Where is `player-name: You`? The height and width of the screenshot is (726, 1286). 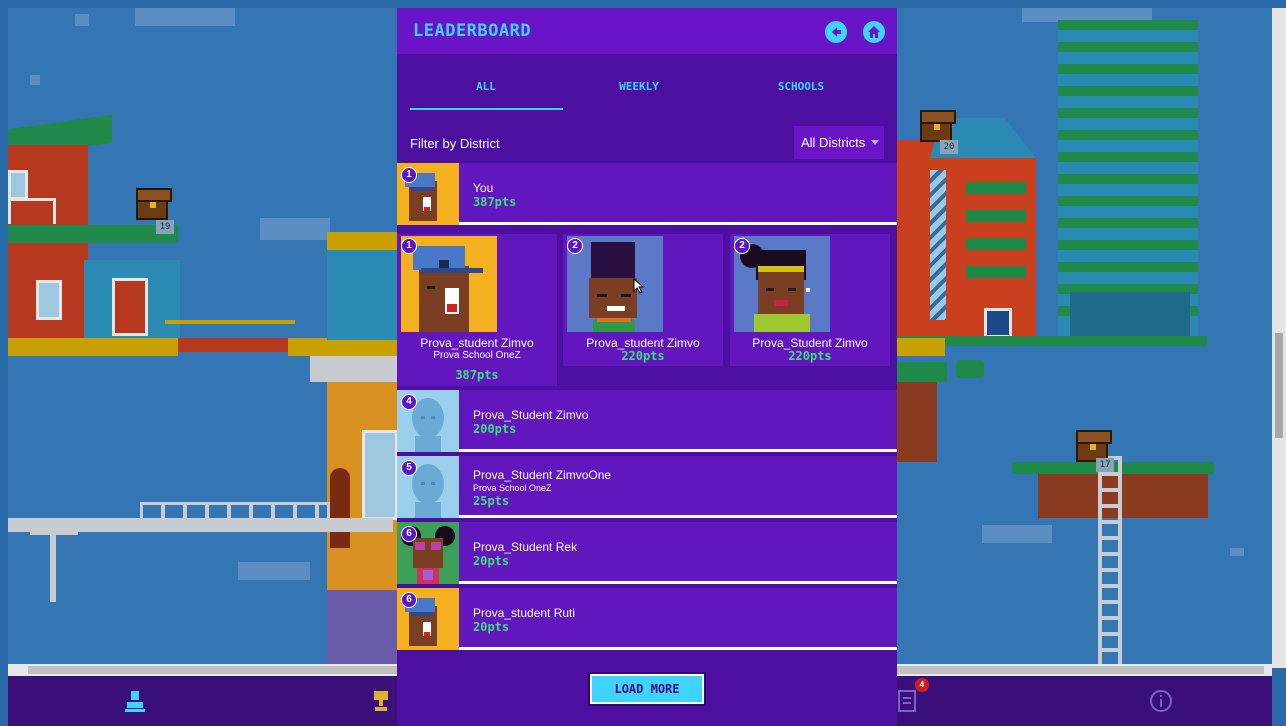 player-name: You is located at coordinates (483, 188).